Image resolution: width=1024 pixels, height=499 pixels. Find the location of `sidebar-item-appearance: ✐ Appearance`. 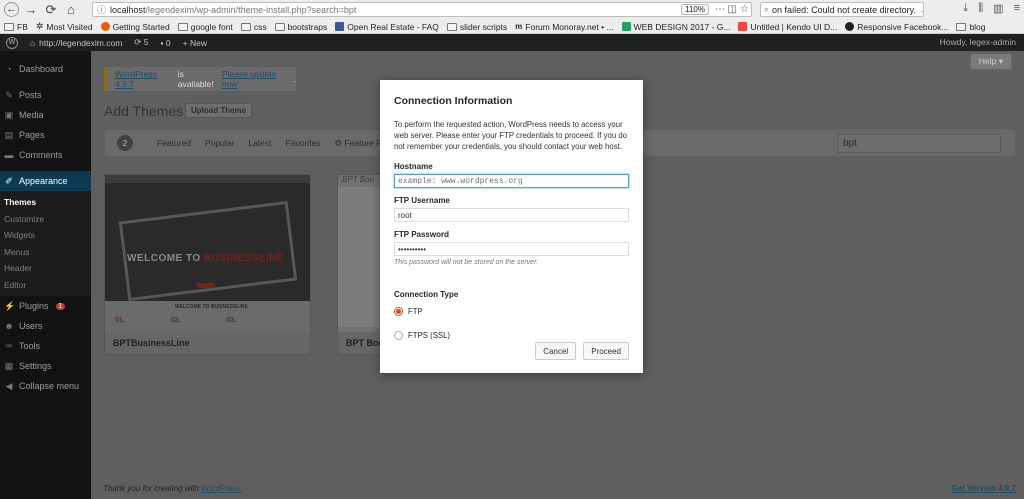

sidebar-item-appearance: ✐ Appearance is located at coordinates (45, 181).